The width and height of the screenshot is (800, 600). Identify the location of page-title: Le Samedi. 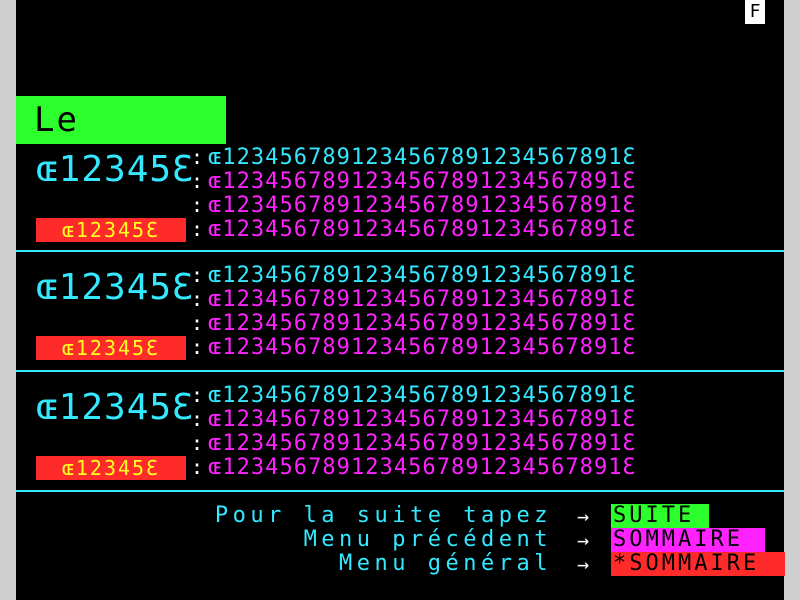
(121, 142).